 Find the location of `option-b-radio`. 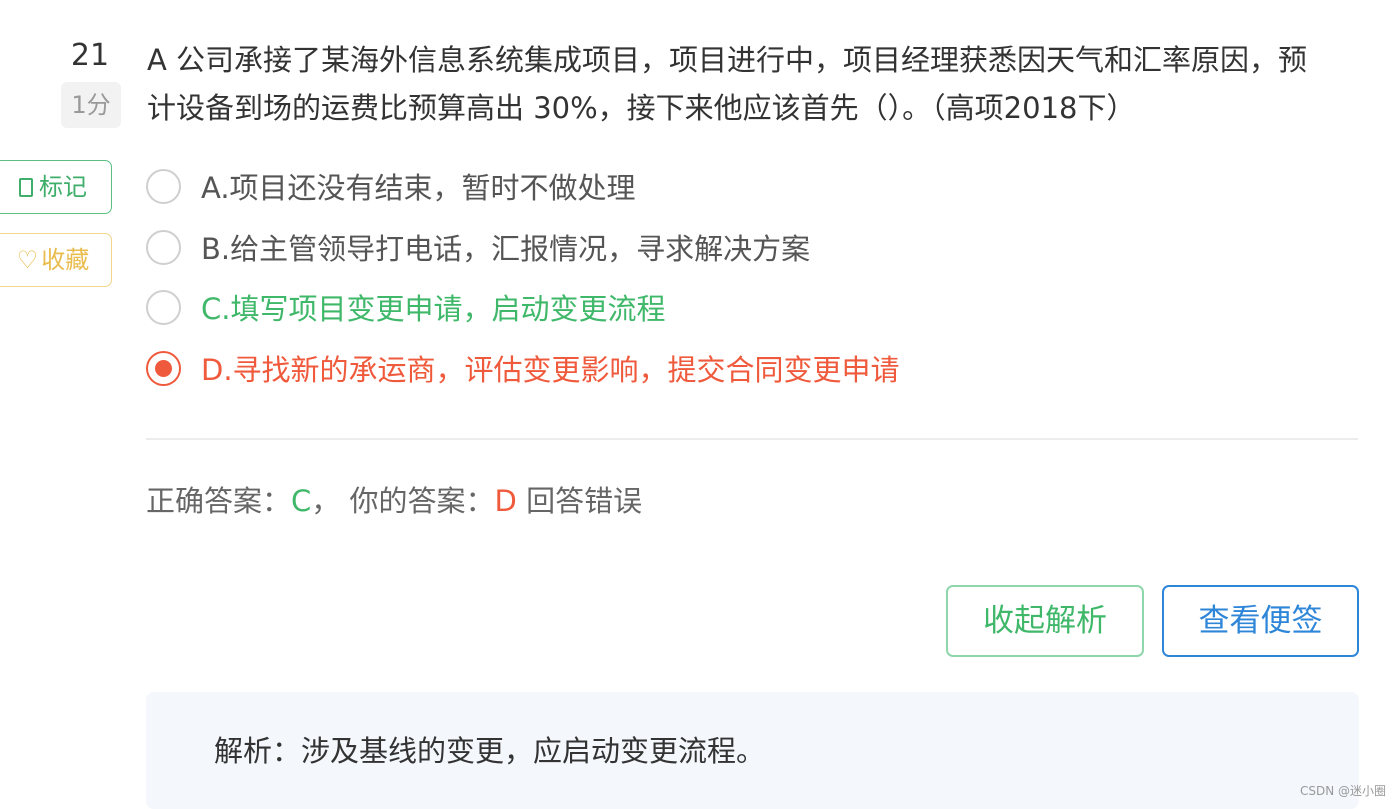

option-b-radio is located at coordinates (163, 247).